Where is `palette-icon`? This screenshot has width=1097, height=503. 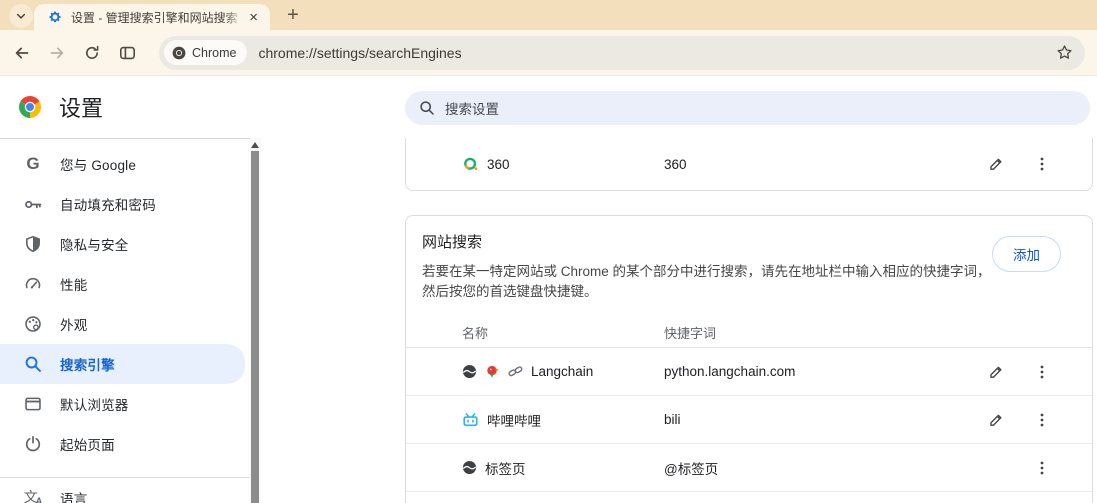 palette-icon is located at coordinates (33, 324).